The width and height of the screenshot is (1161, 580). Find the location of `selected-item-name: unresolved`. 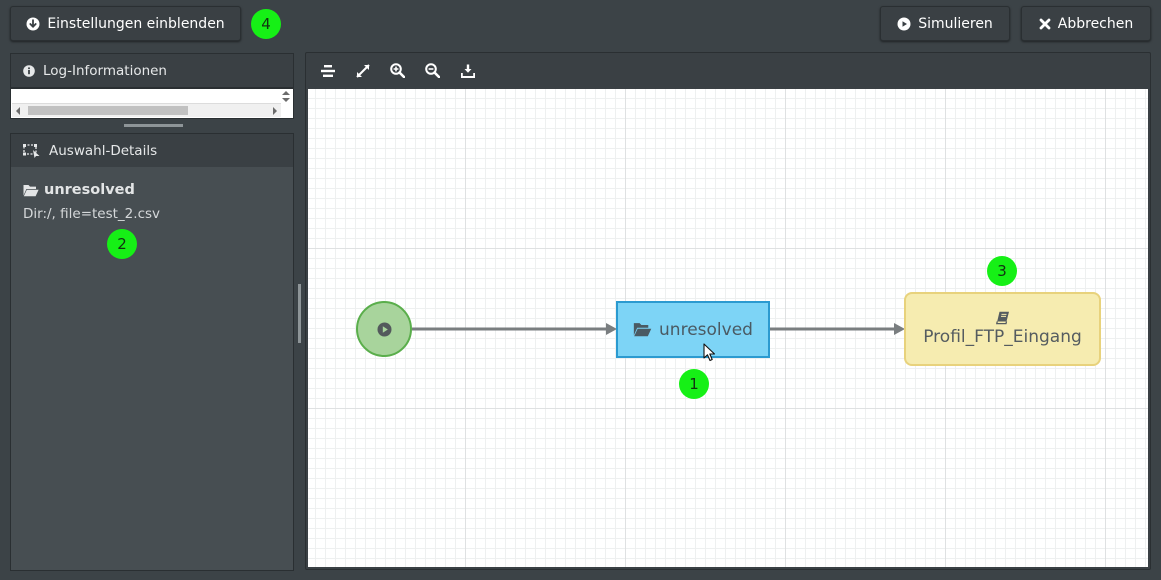

selected-item-name: unresolved is located at coordinates (89, 190).